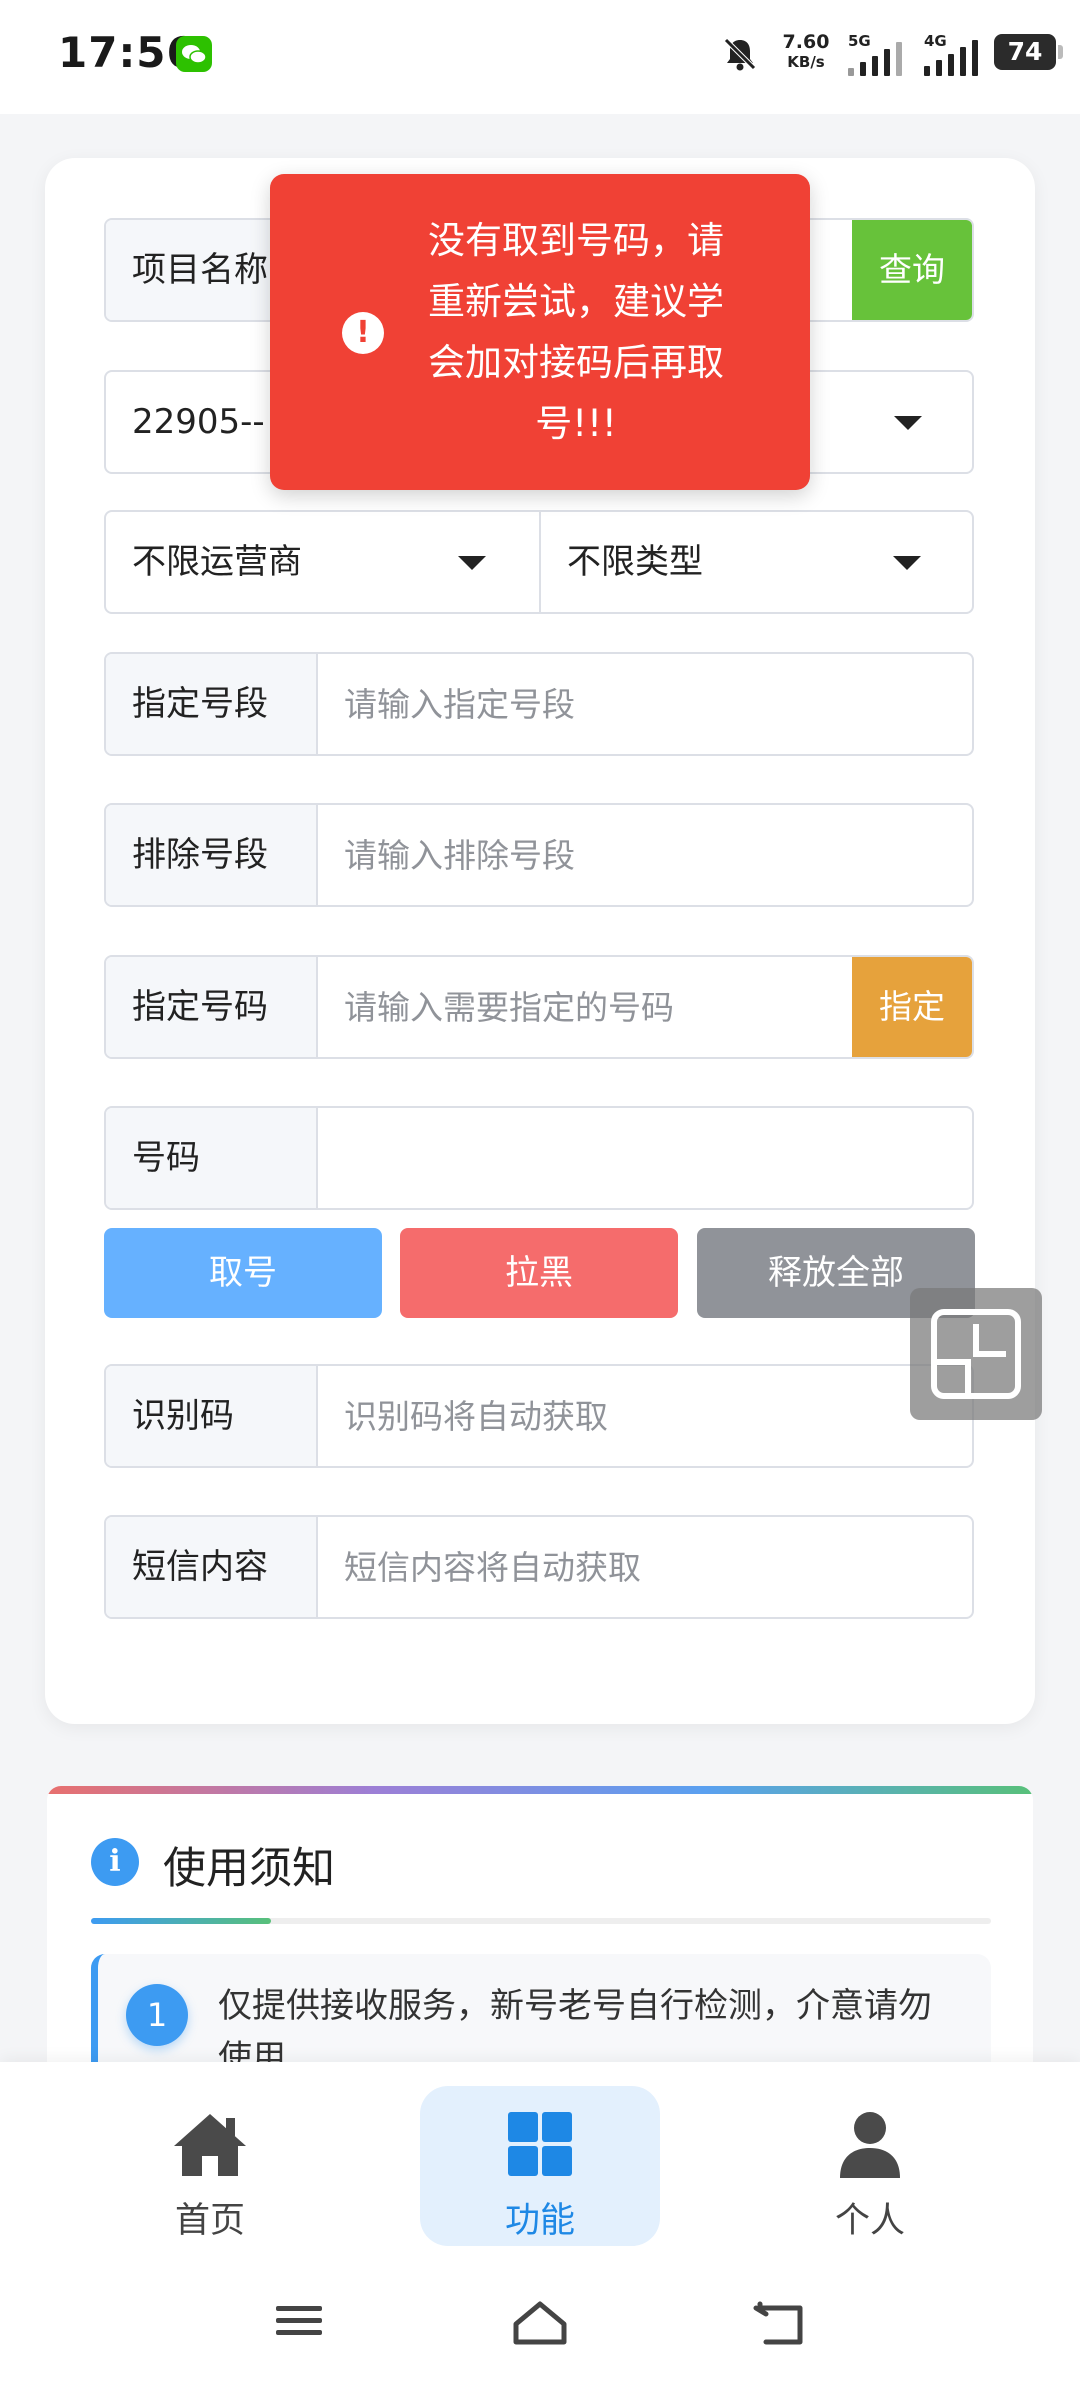 This screenshot has width=1080, height=2400. What do you see at coordinates (363, 333) in the screenshot?
I see `error-icon: !` at bounding box center [363, 333].